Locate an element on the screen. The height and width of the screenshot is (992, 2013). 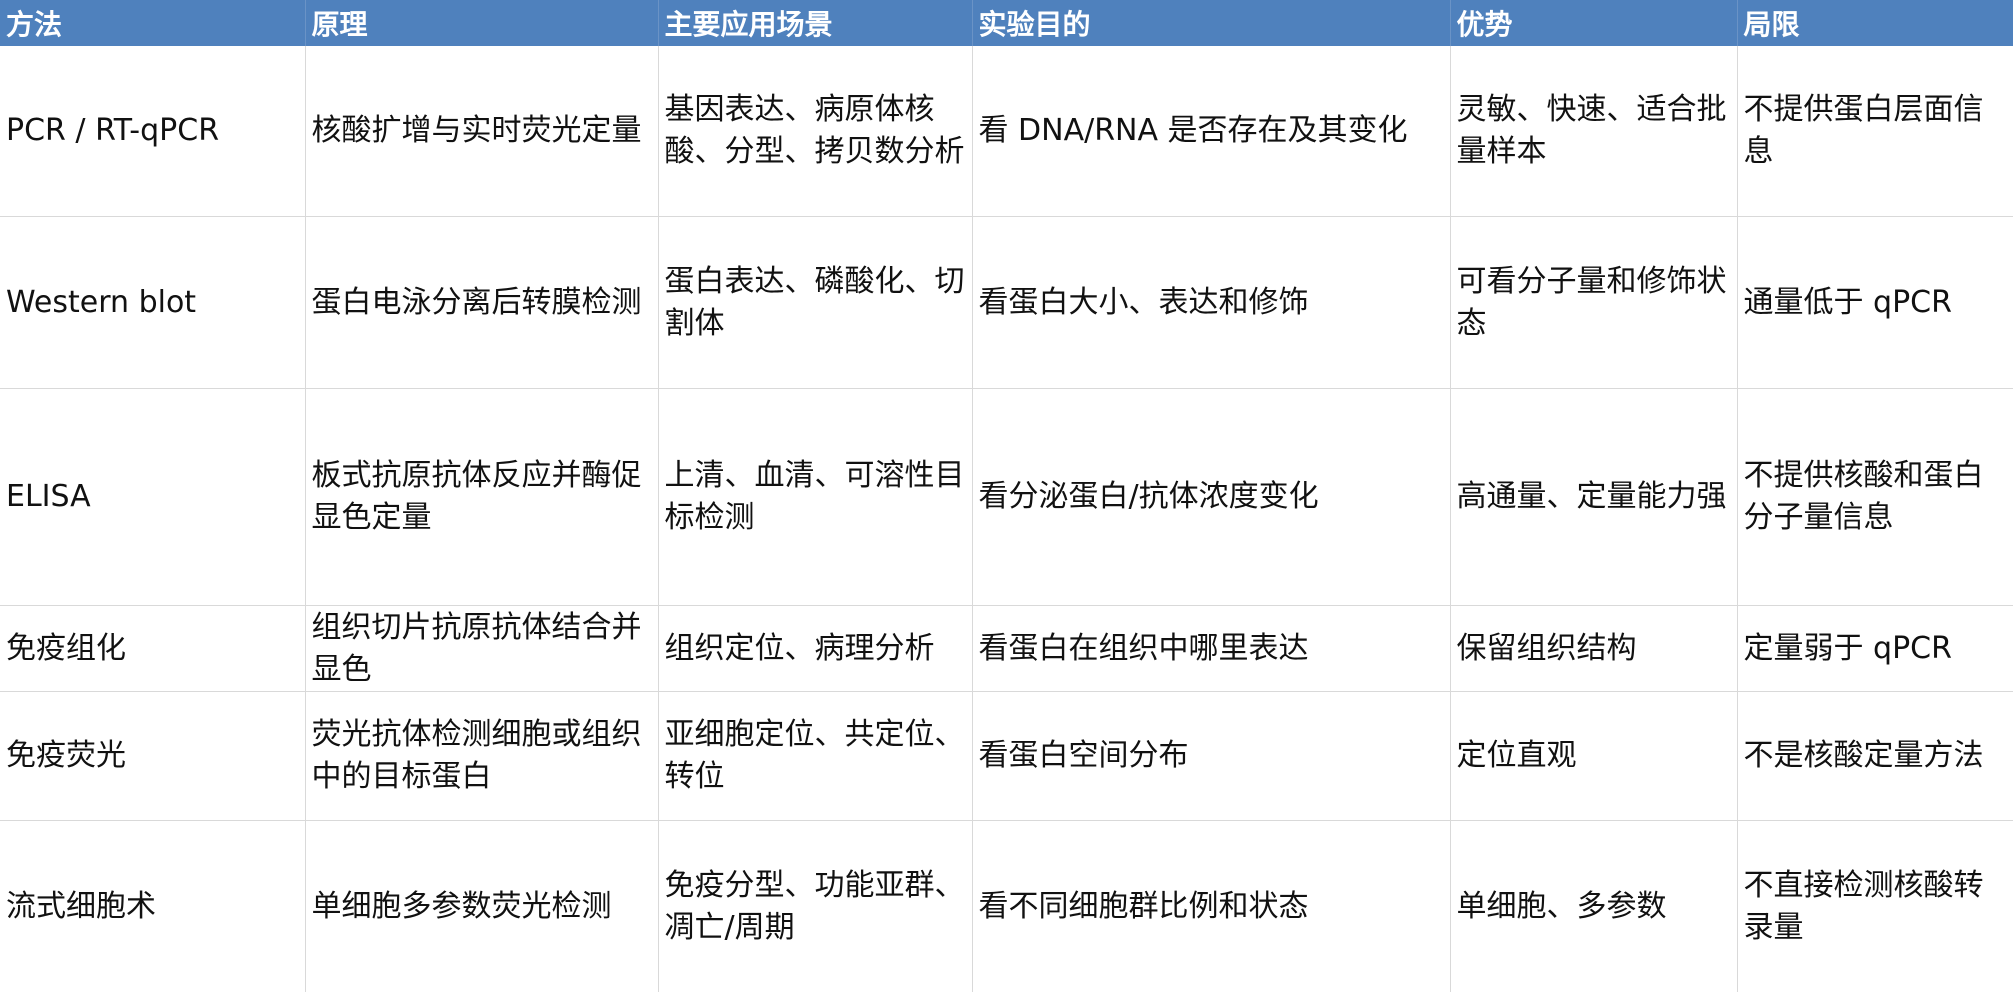
cell-purpose: 看 DNA/RNA 是否存在及其变化 is located at coordinates (1211, 131).